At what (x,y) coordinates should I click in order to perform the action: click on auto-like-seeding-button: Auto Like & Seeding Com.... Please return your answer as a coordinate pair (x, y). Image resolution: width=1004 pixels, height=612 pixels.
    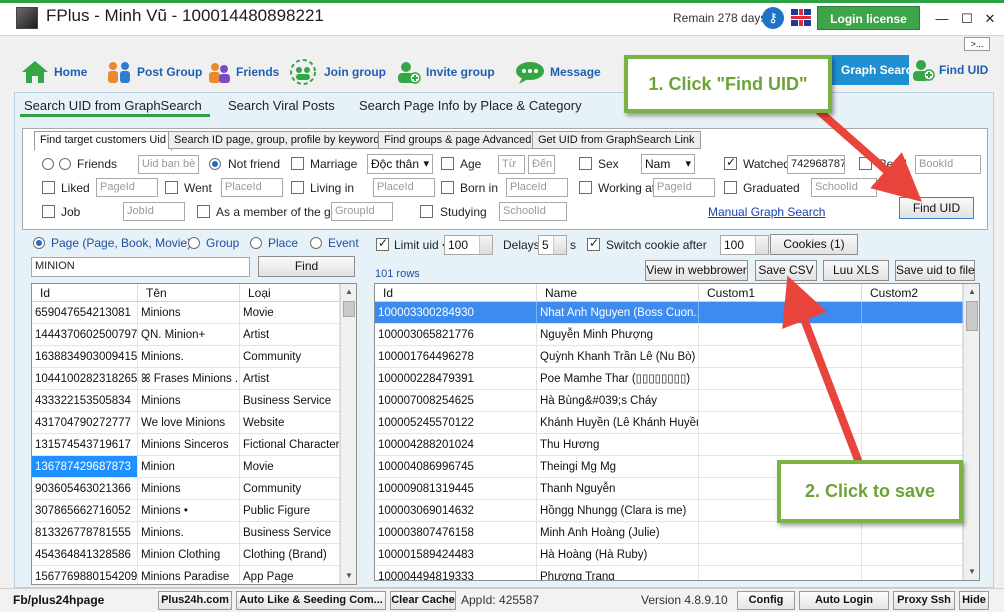
    Looking at the image, I should click on (311, 600).